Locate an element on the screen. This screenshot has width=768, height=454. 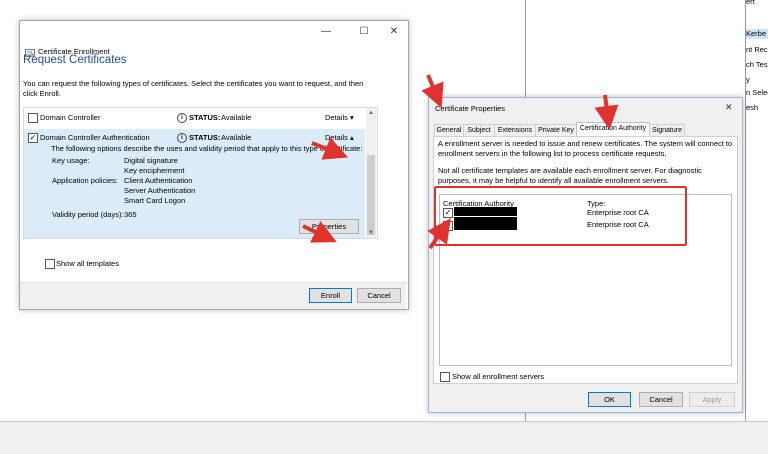
arrow-to-ca-list is located at coordinates (439, 234).